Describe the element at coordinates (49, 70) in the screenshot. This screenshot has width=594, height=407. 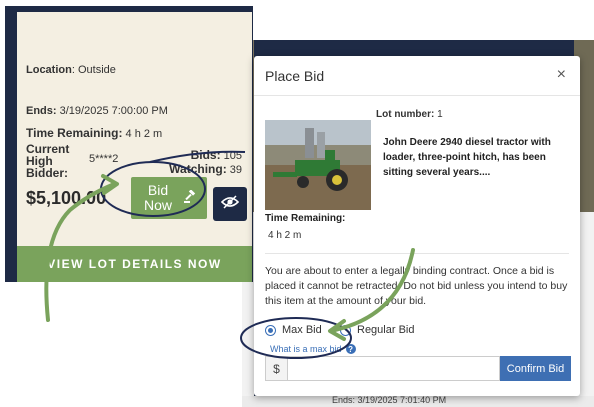
I see `location-label: Location` at that location.